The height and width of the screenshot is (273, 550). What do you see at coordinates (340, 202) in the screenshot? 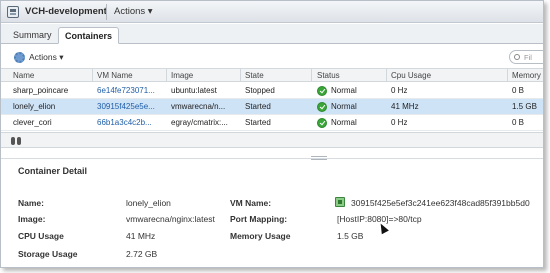
I see `vm-icon` at bounding box center [340, 202].